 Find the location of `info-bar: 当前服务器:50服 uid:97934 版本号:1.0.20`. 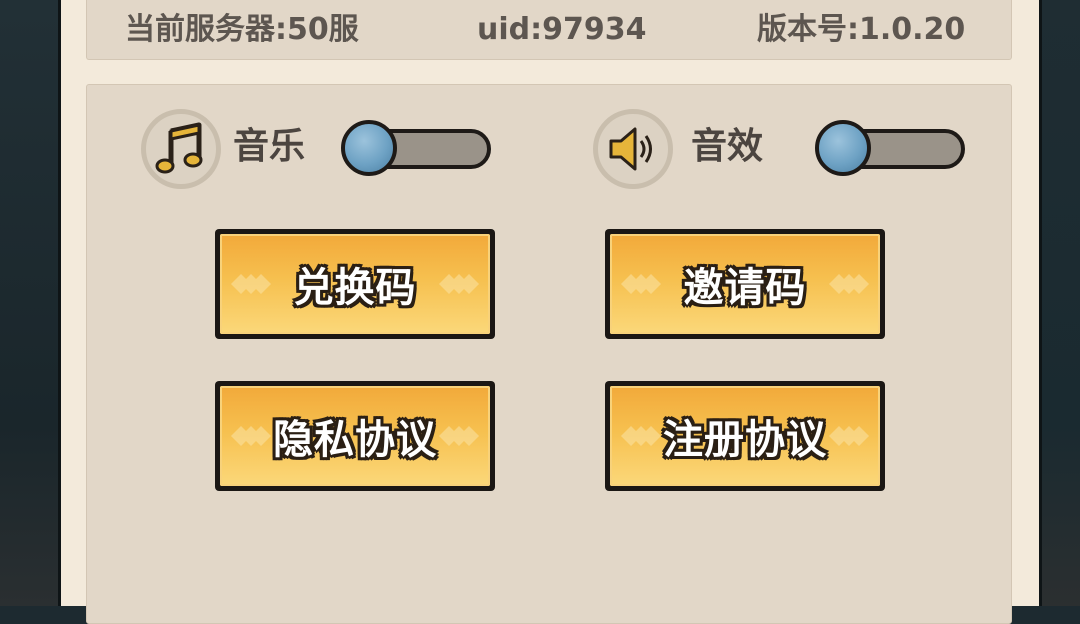

info-bar: 当前服务器:50服 uid:97934 版本号:1.0.20 is located at coordinates (549, 30).